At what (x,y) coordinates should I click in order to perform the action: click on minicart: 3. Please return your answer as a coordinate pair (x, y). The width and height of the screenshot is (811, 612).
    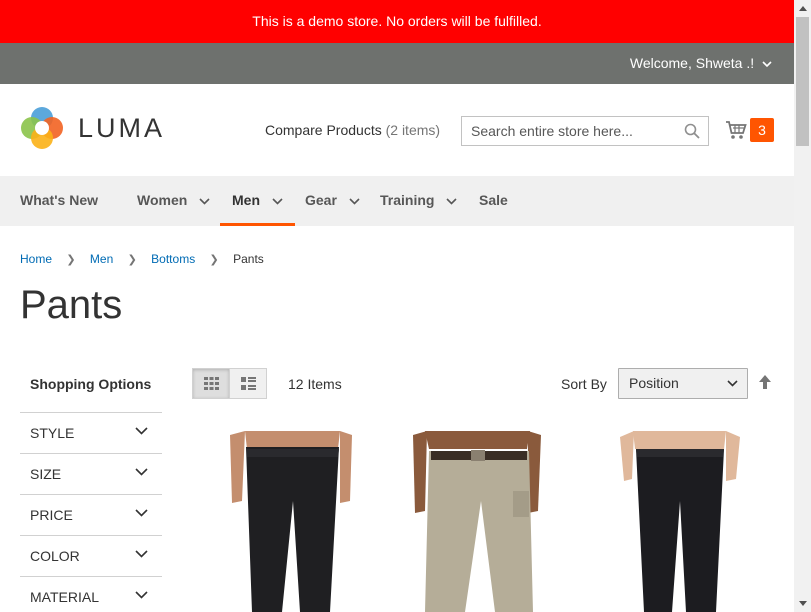
    Looking at the image, I should click on (749, 130).